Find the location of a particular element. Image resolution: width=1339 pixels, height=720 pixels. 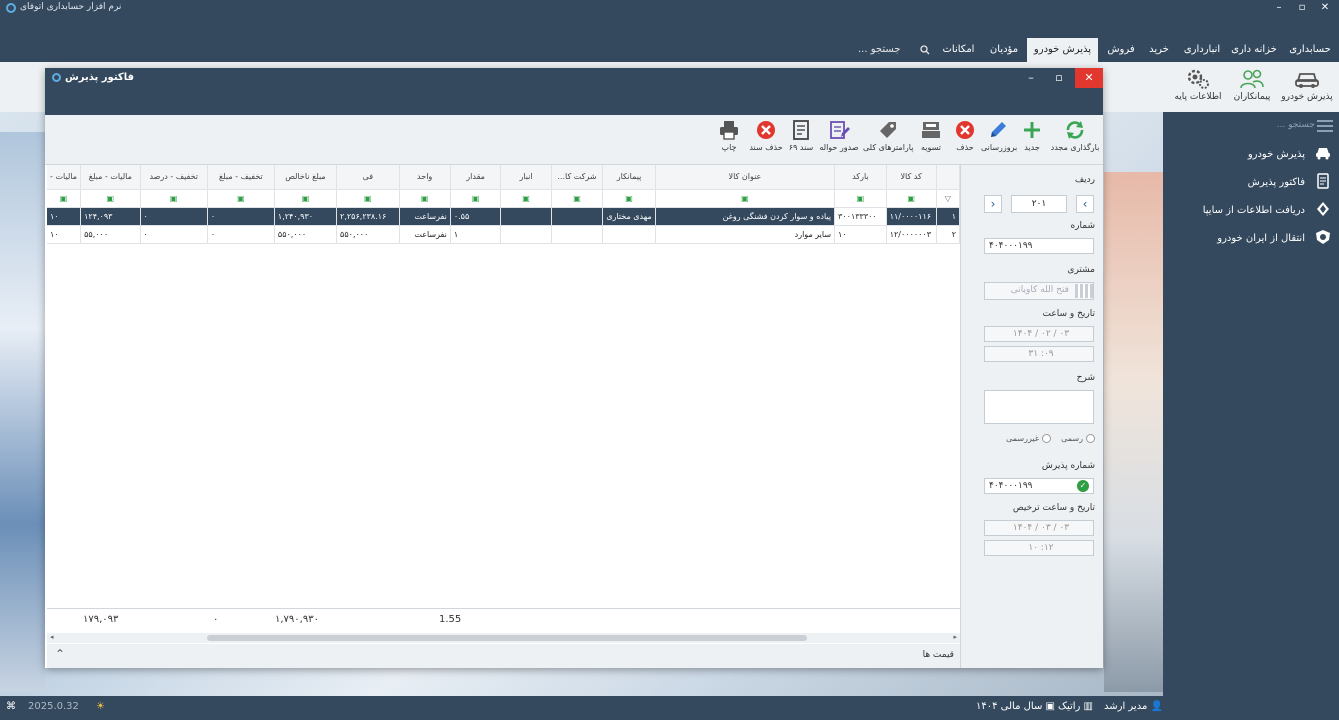

cell-contractor is located at coordinates (629, 234).